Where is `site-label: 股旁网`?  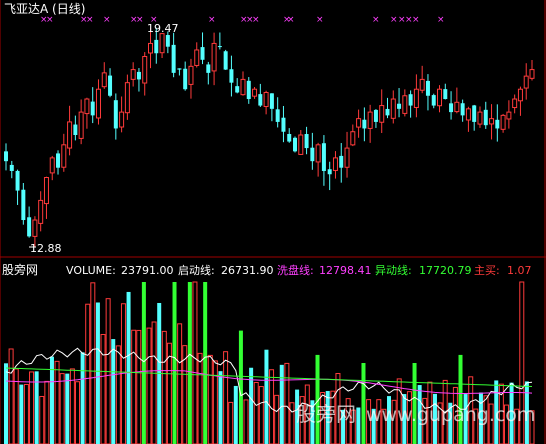
site-label: 股旁网 is located at coordinates (20, 269).